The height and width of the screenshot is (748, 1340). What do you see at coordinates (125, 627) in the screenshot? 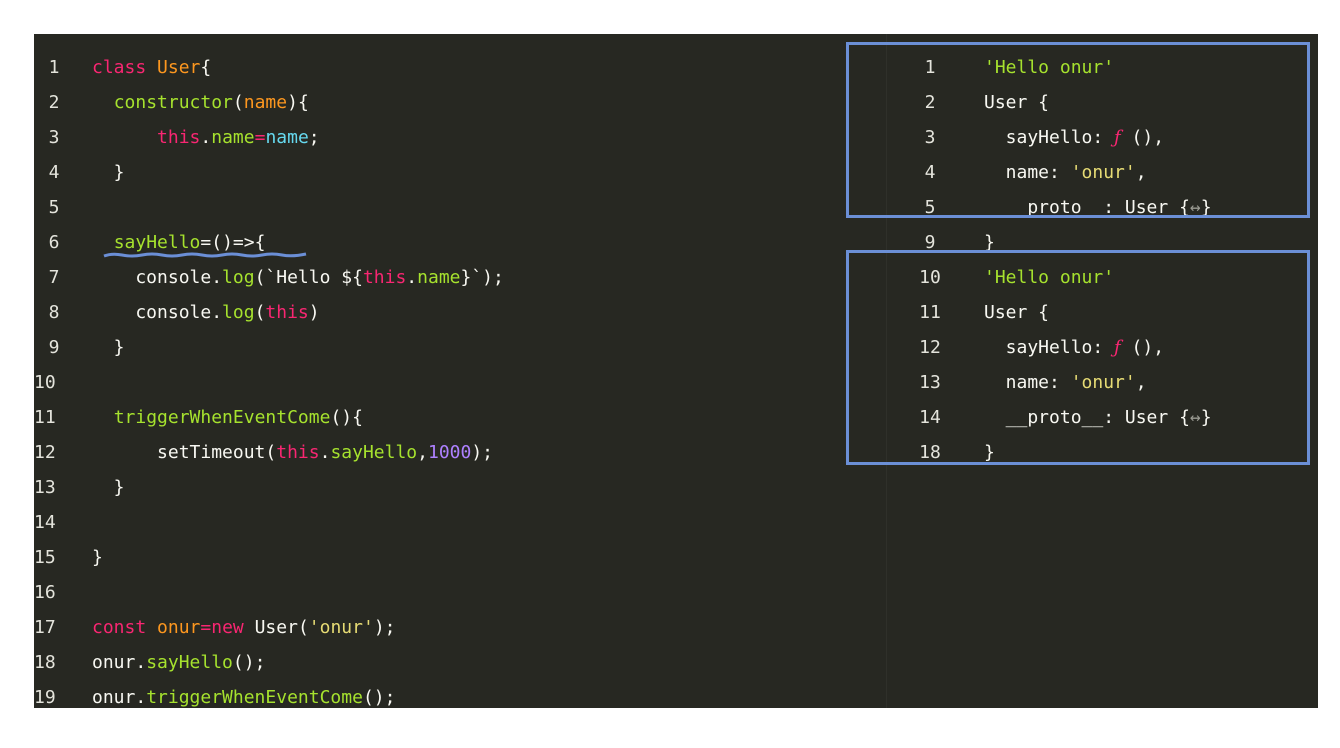
I see `token: const` at bounding box center [125, 627].